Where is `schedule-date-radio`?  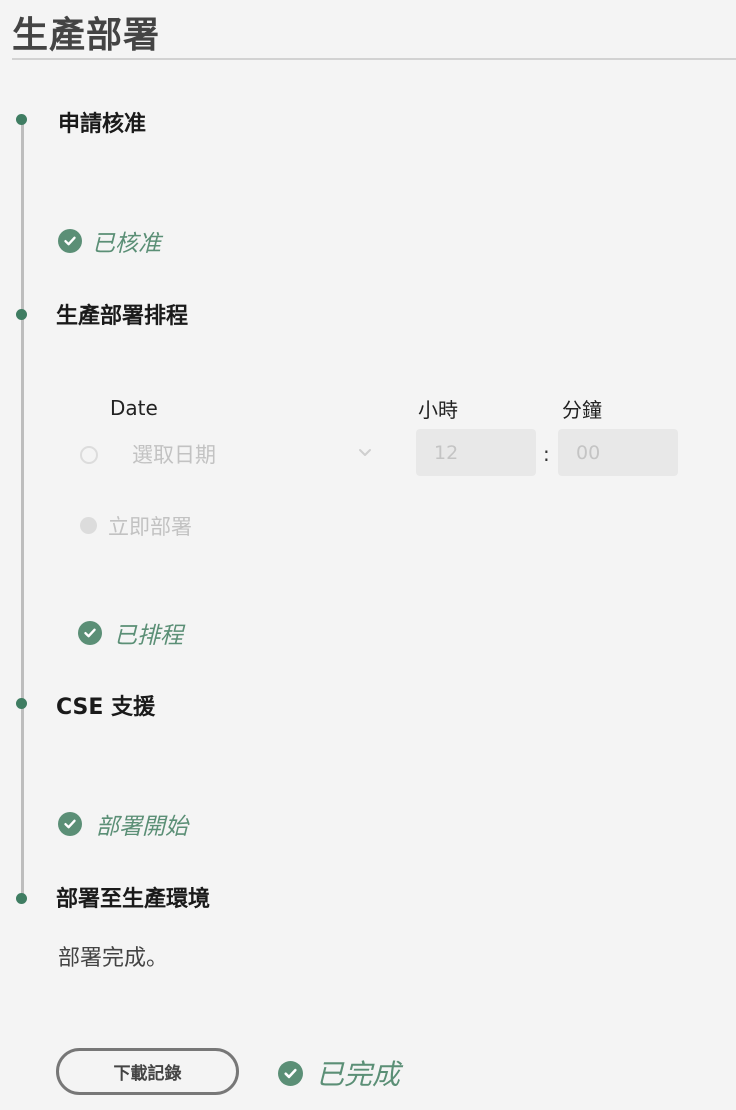
schedule-date-radio is located at coordinates (89, 455).